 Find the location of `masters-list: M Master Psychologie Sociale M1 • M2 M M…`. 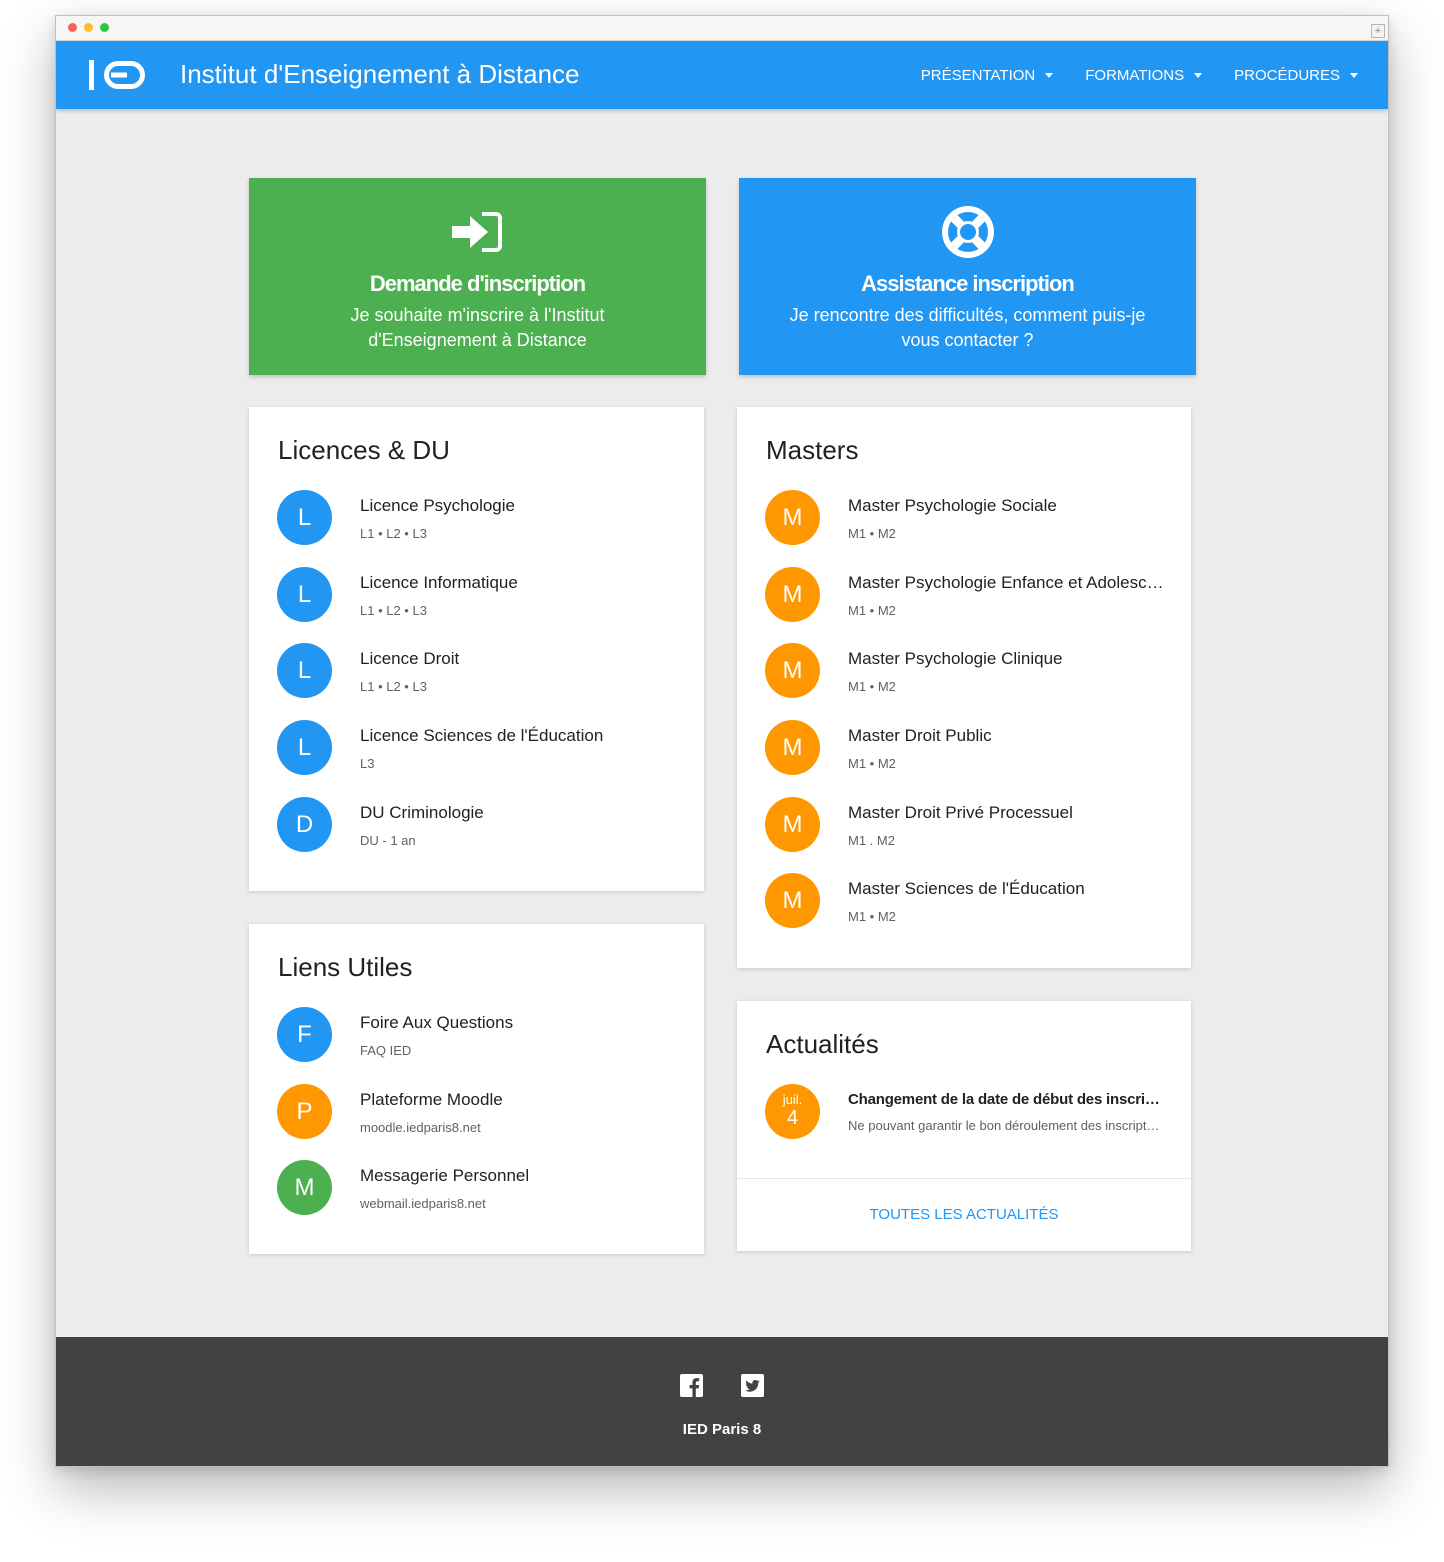

masters-list: M Master Psychologie Sociale M1 • M2 M M… is located at coordinates (968, 720).